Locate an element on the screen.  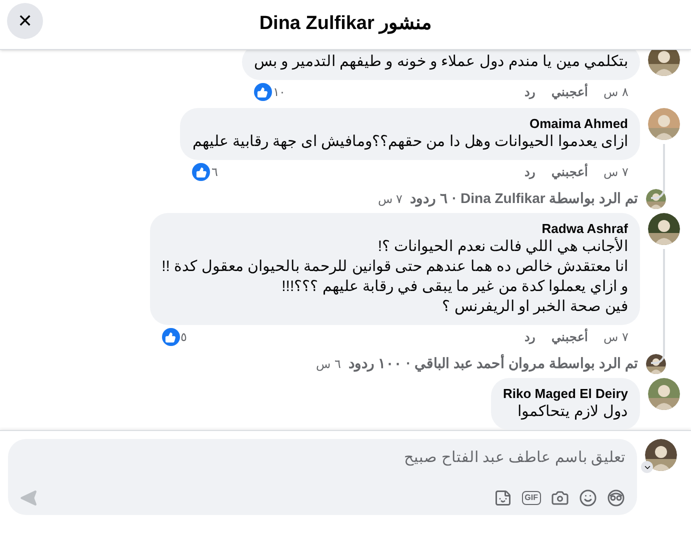
comment-text: و ازاي يعملوا كدة من غير ما يبقى في رقابة عليهم ؟؟؟!!! is located at coordinates (454, 287).